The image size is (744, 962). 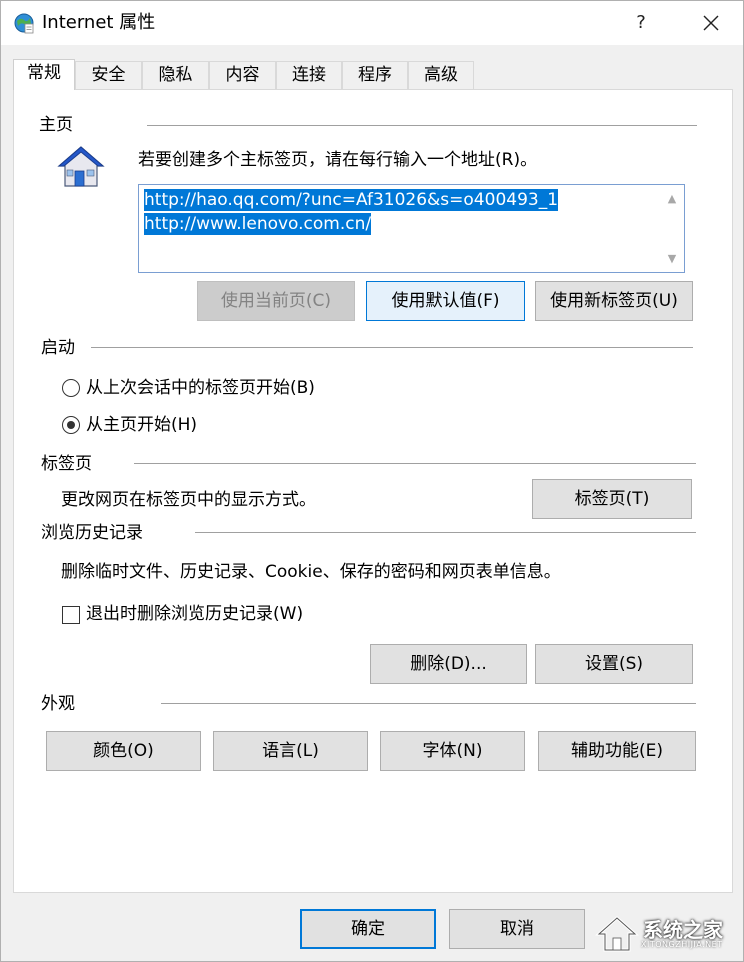 I want to click on startup-home-radio, so click(x=71, y=425).